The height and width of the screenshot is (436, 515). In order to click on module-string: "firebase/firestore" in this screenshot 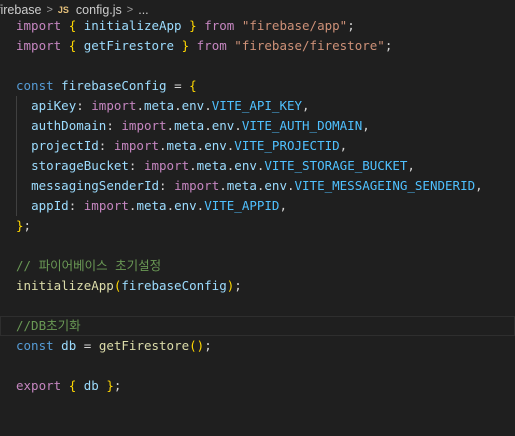, I will do `click(309, 45)`.